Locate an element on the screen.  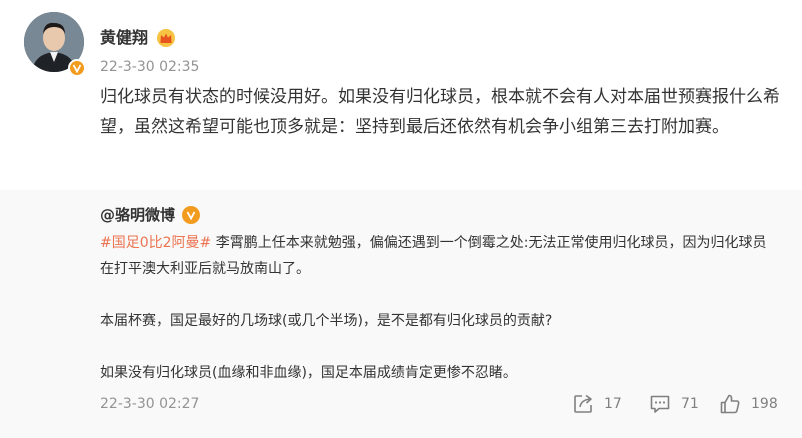
comment-count: 71 is located at coordinates (690, 404).